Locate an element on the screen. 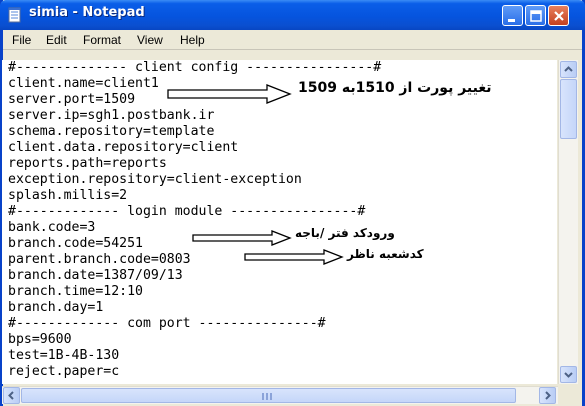  close-button is located at coordinates (558, 15).